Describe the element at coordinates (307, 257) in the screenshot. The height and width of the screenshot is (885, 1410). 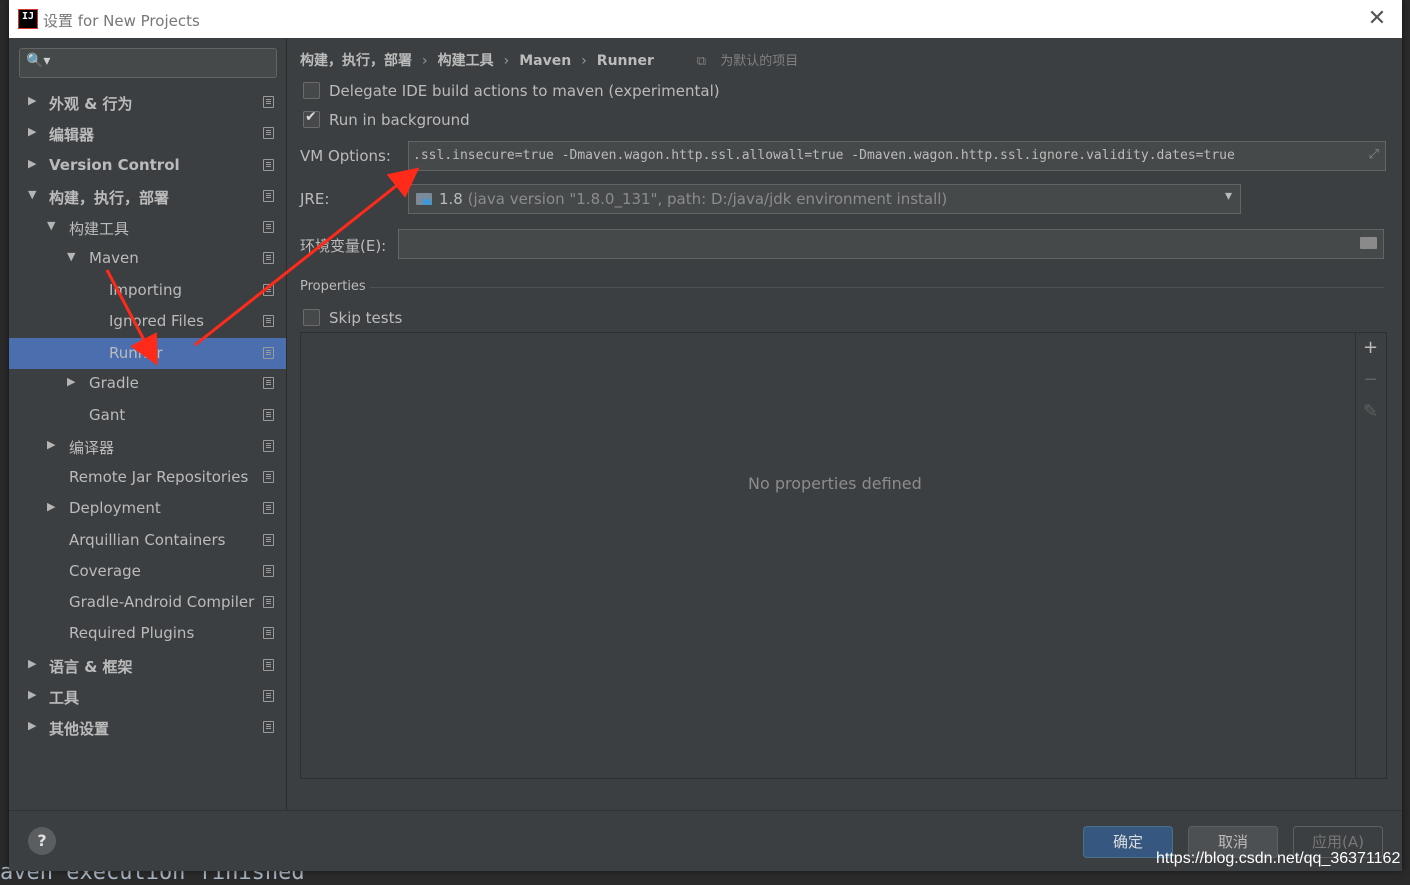
I see `annotation-arrow-to-vm-options` at that location.